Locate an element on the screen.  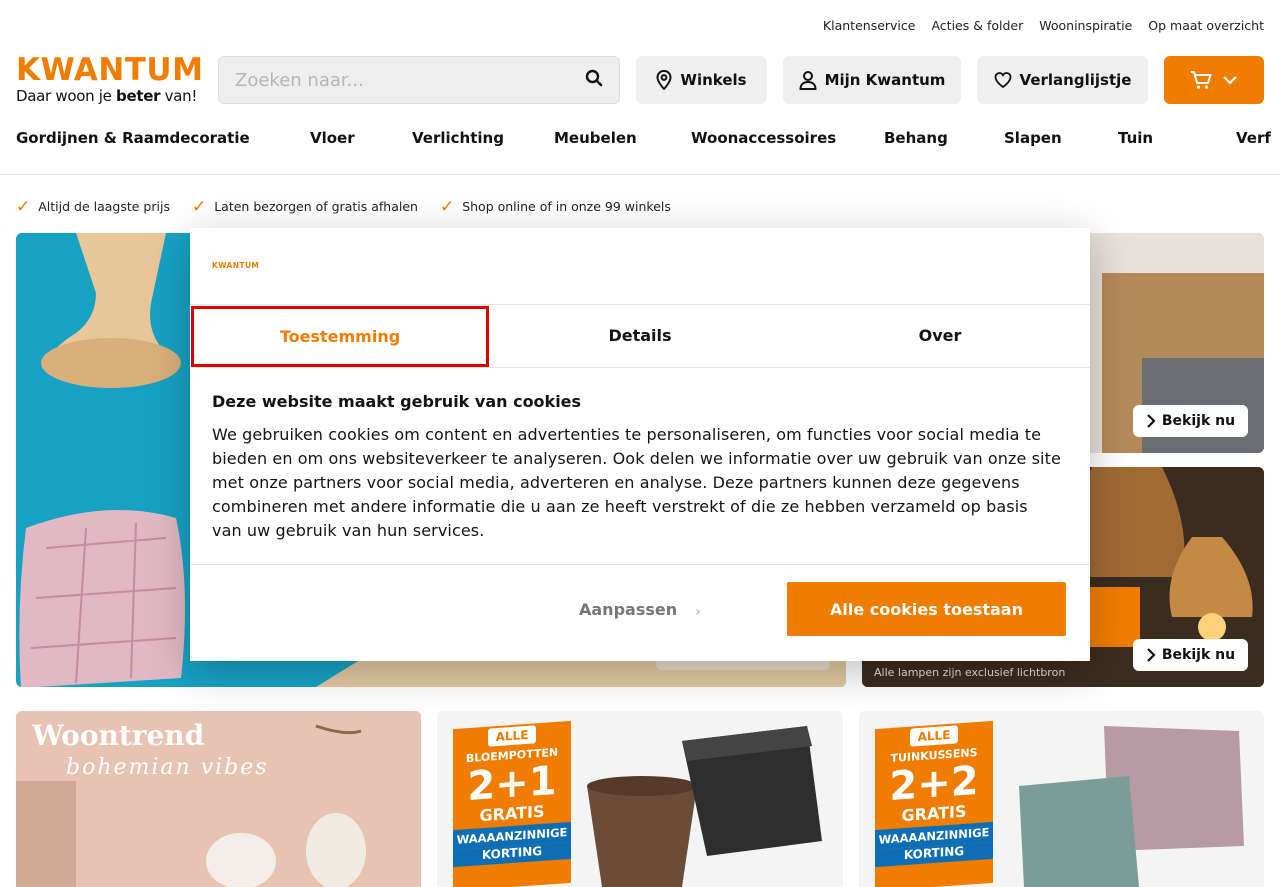
nav-vloer: Vloer is located at coordinates (332, 138).